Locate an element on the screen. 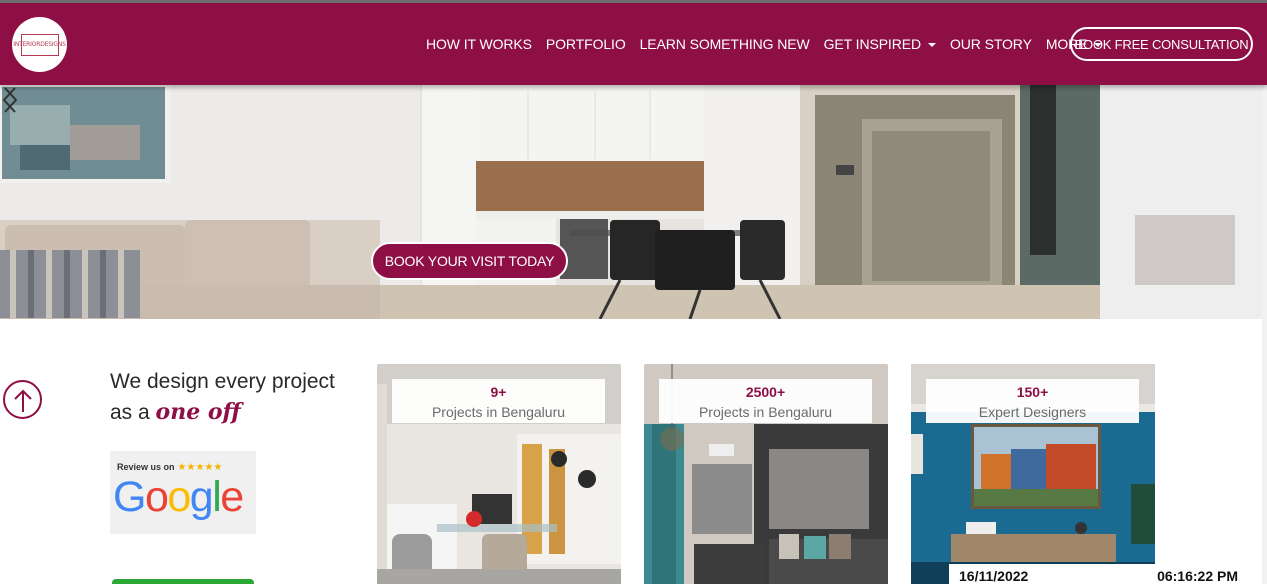  scroll-to-top-button is located at coordinates (22, 399).